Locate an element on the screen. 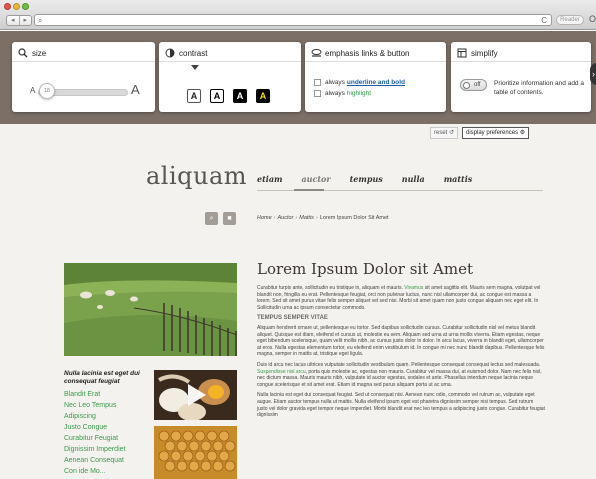  contrast-yellow-black-option: A is located at coordinates (263, 96).